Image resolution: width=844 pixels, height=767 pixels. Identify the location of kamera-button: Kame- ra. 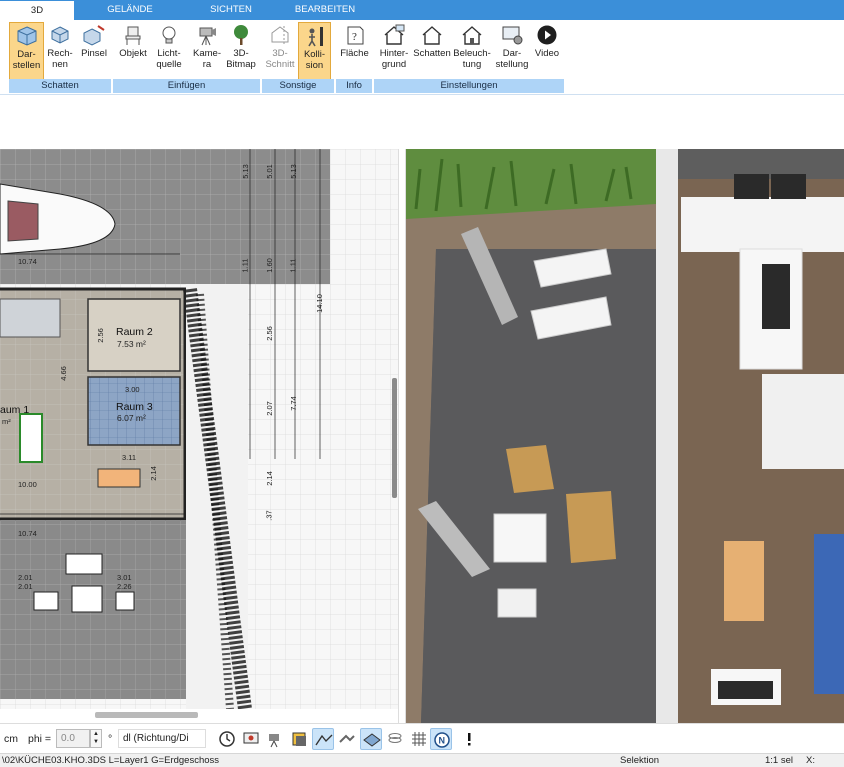
(207, 51).